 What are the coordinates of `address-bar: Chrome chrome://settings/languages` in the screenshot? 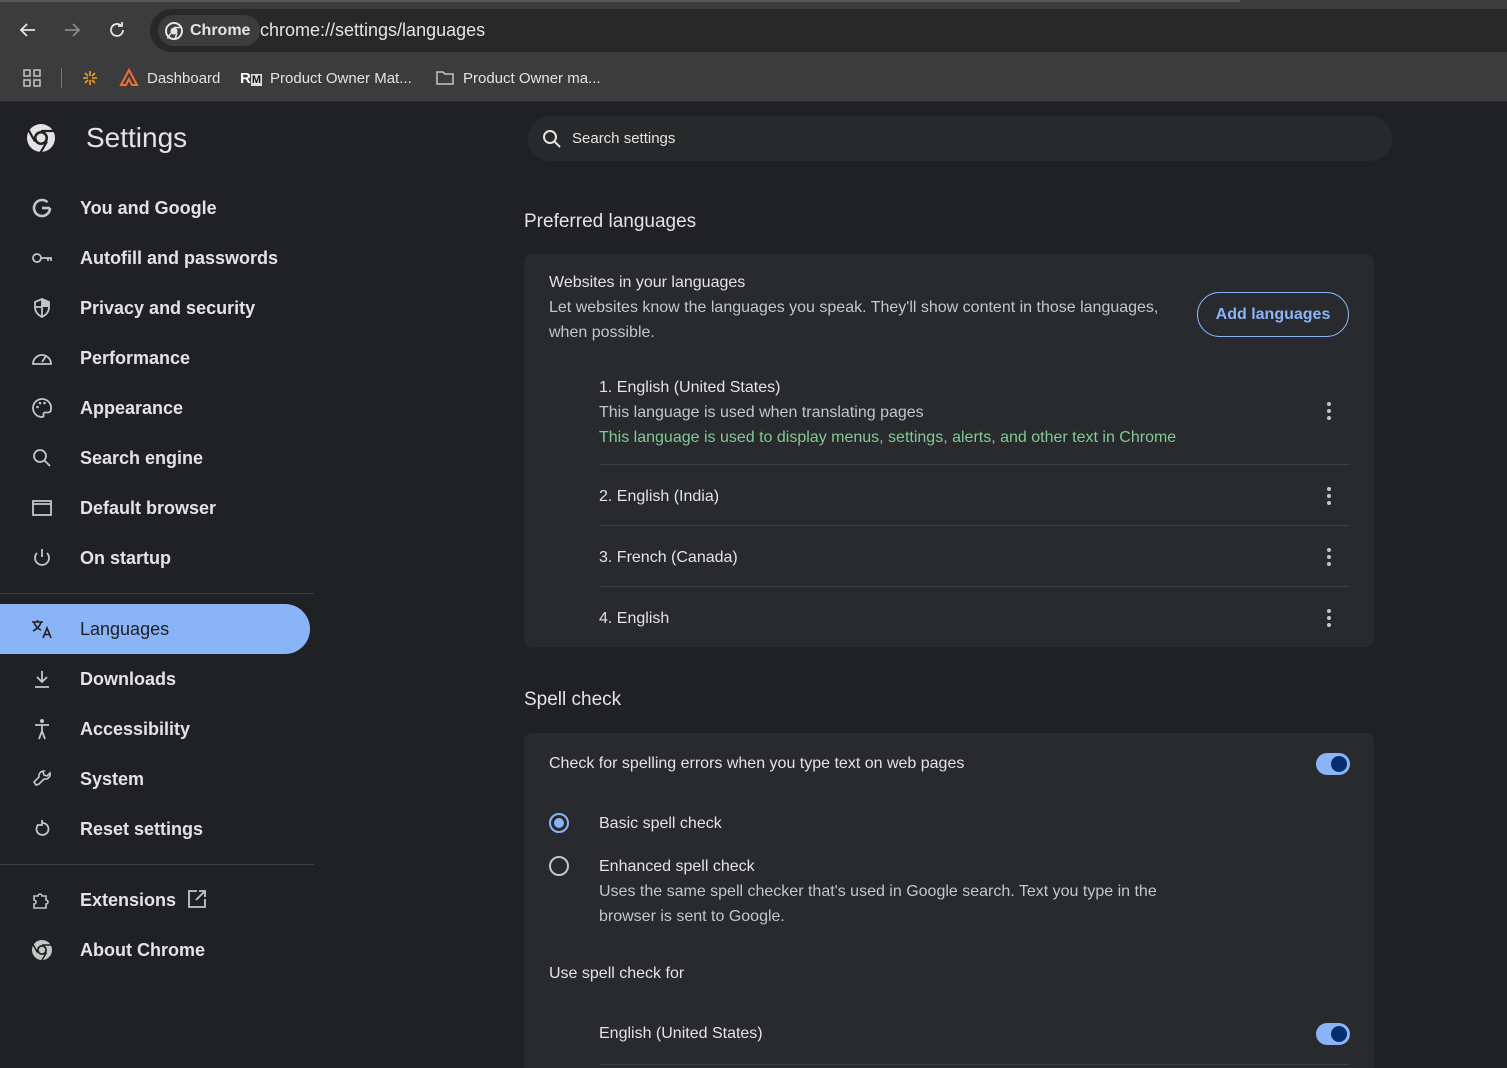 It's located at (828, 30).